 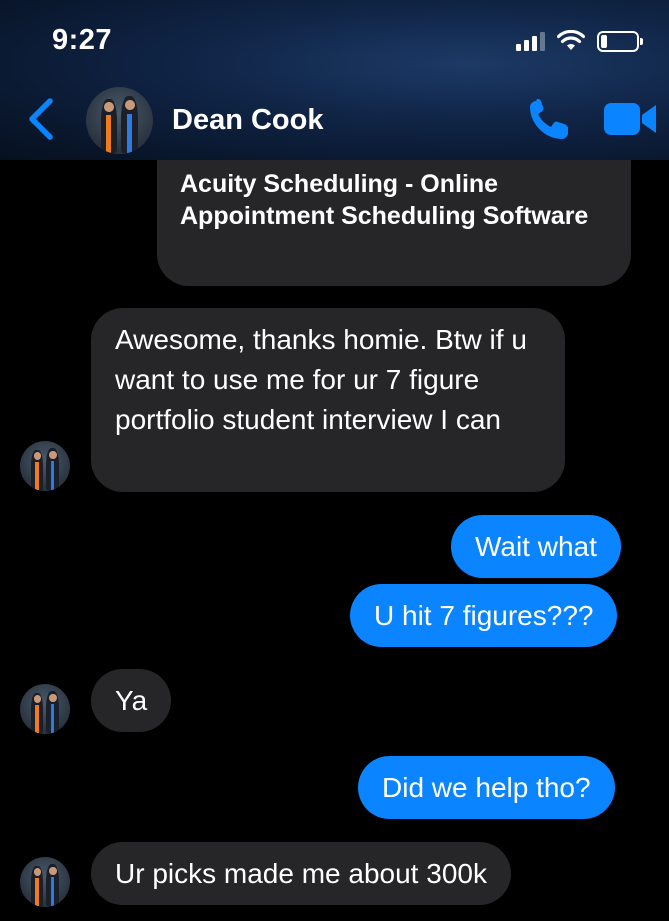 I want to click on message-bubble-incoming: Ur picks made me about 300k, so click(x=301, y=873).